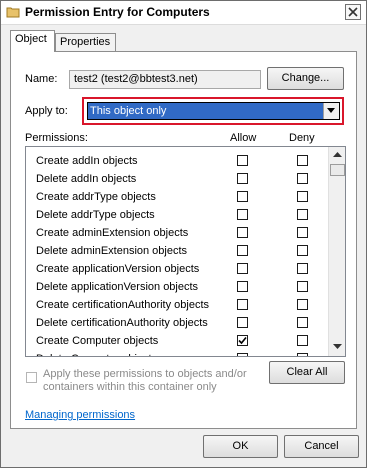  I want to click on table-row: Delete addrType objects, so click(177, 215).